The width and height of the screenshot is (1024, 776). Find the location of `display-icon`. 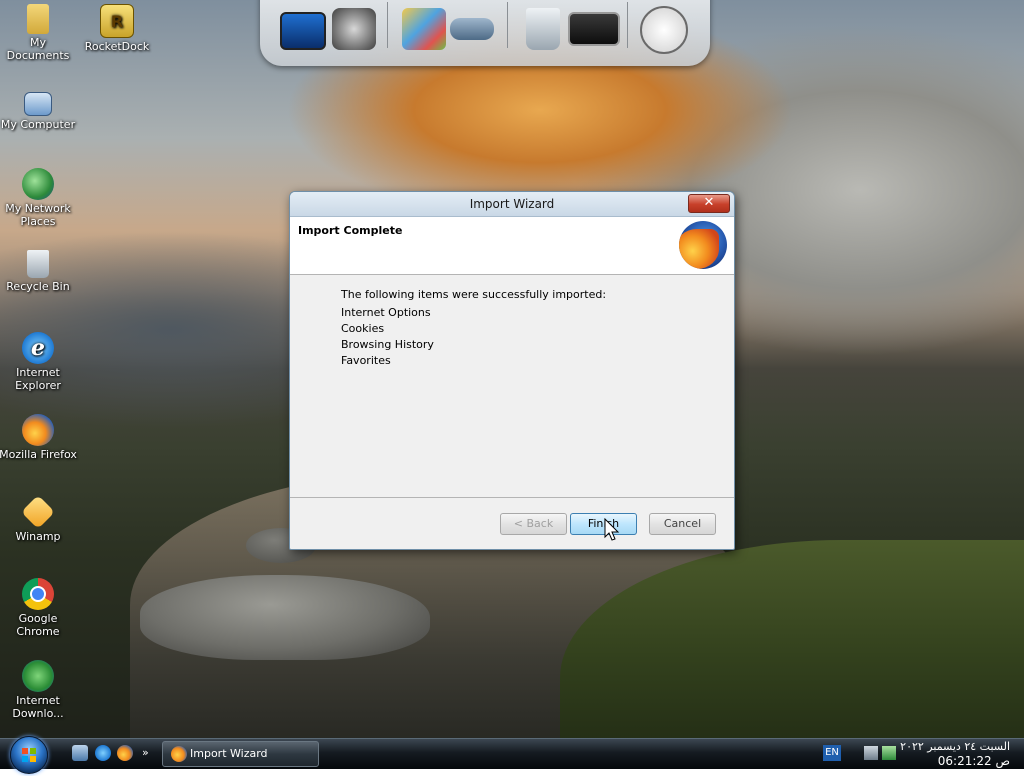

display-icon is located at coordinates (594, 29).